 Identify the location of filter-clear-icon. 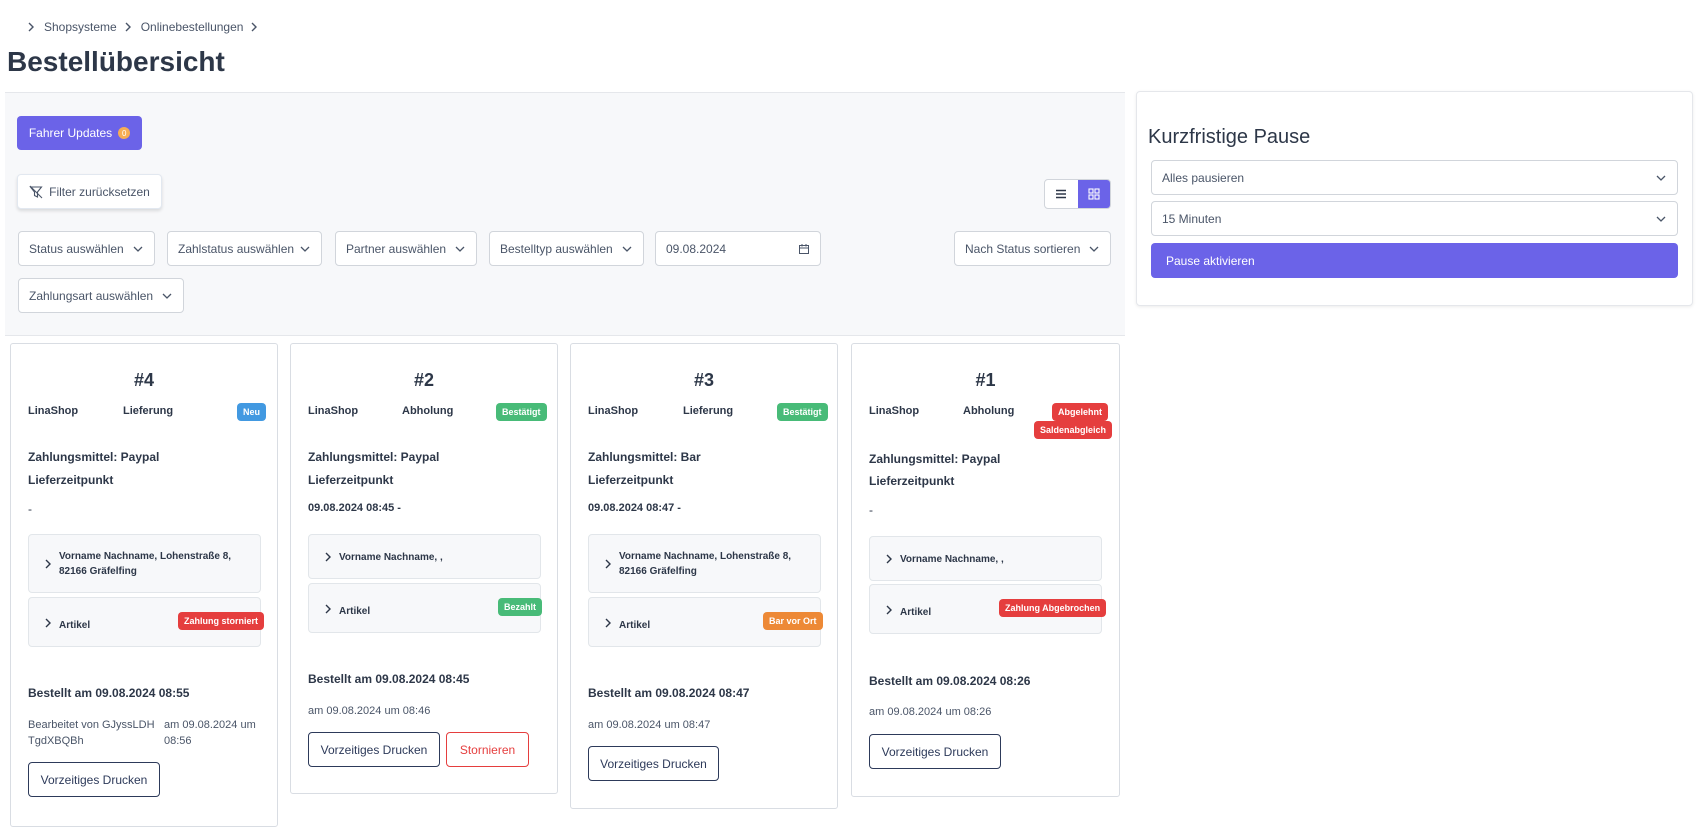
(36, 191).